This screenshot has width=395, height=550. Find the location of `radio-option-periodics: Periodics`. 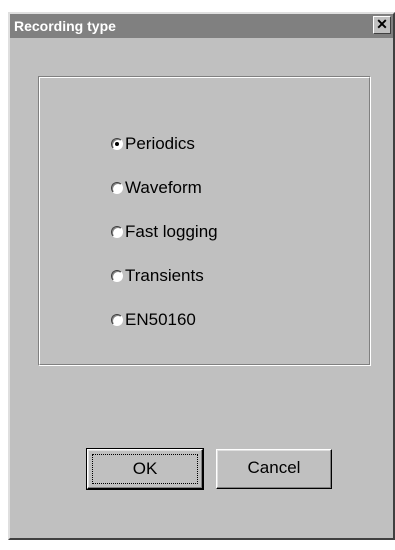

radio-option-periodics: Periodics is located at coordinates (153, 144).